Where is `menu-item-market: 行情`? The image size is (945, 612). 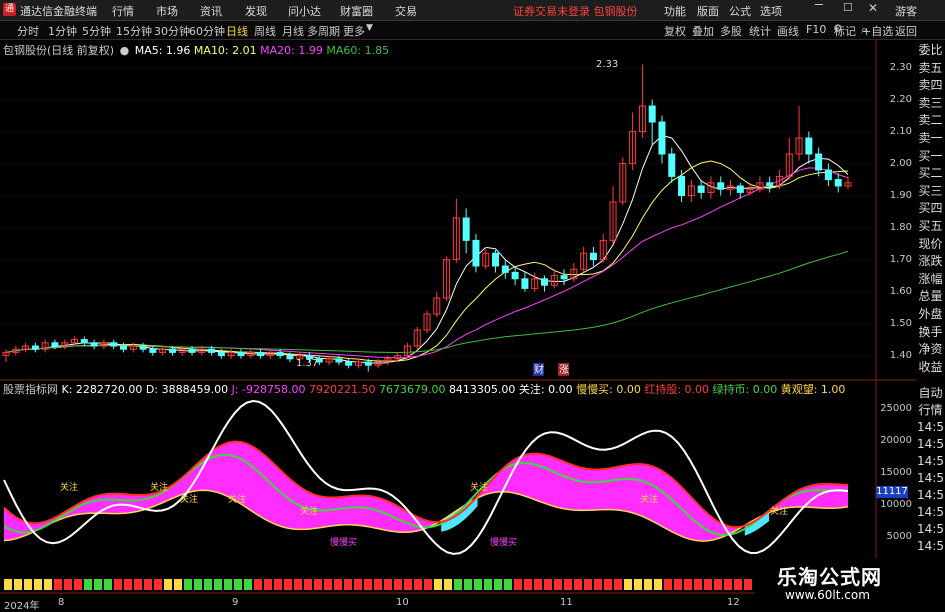 menu-item-market: 行情 is located at coordinates (123, 11).